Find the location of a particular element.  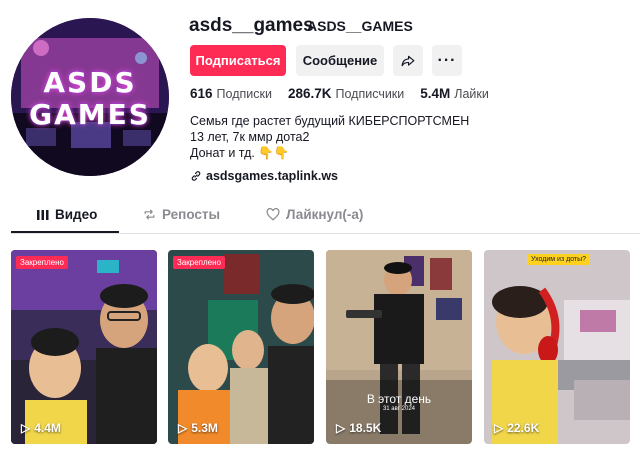

message-button: Сообщение is located at coordinates (340, 60).